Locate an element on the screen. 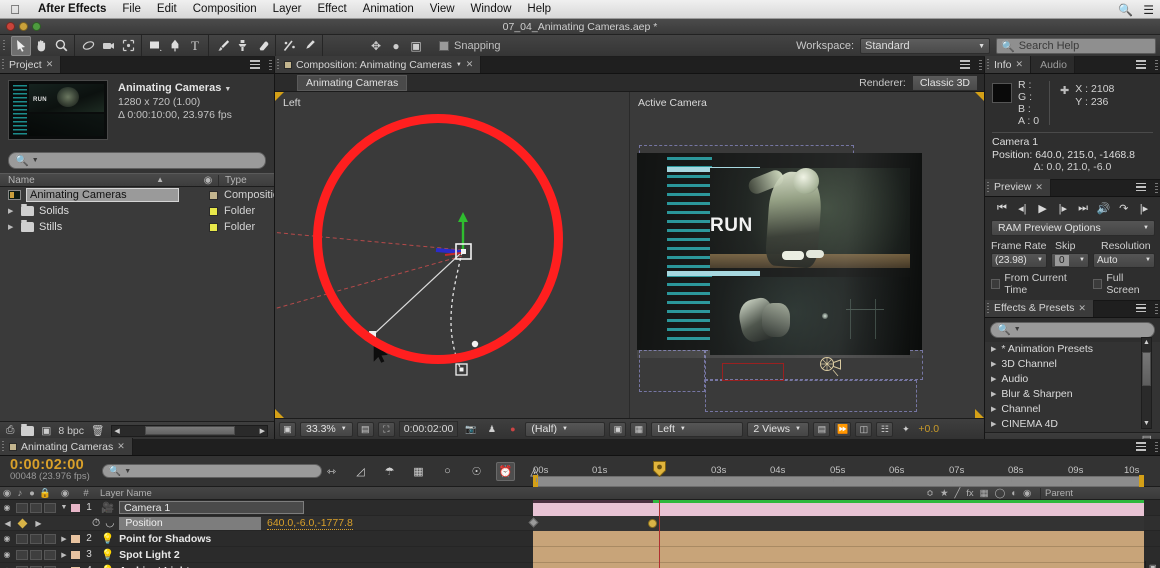 The height and width of the screenshot is (568, 1160). fast-previews-icon: ⏩ is located at coordinates (843, 429).